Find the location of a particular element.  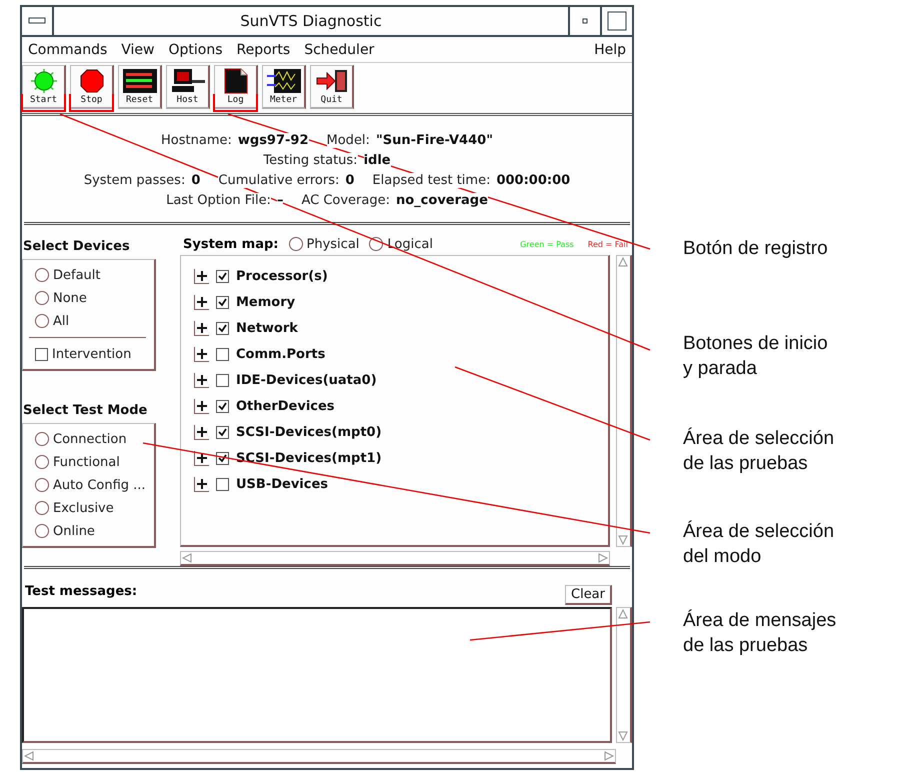

status-label: Model: is located at coordinates (348, 140).